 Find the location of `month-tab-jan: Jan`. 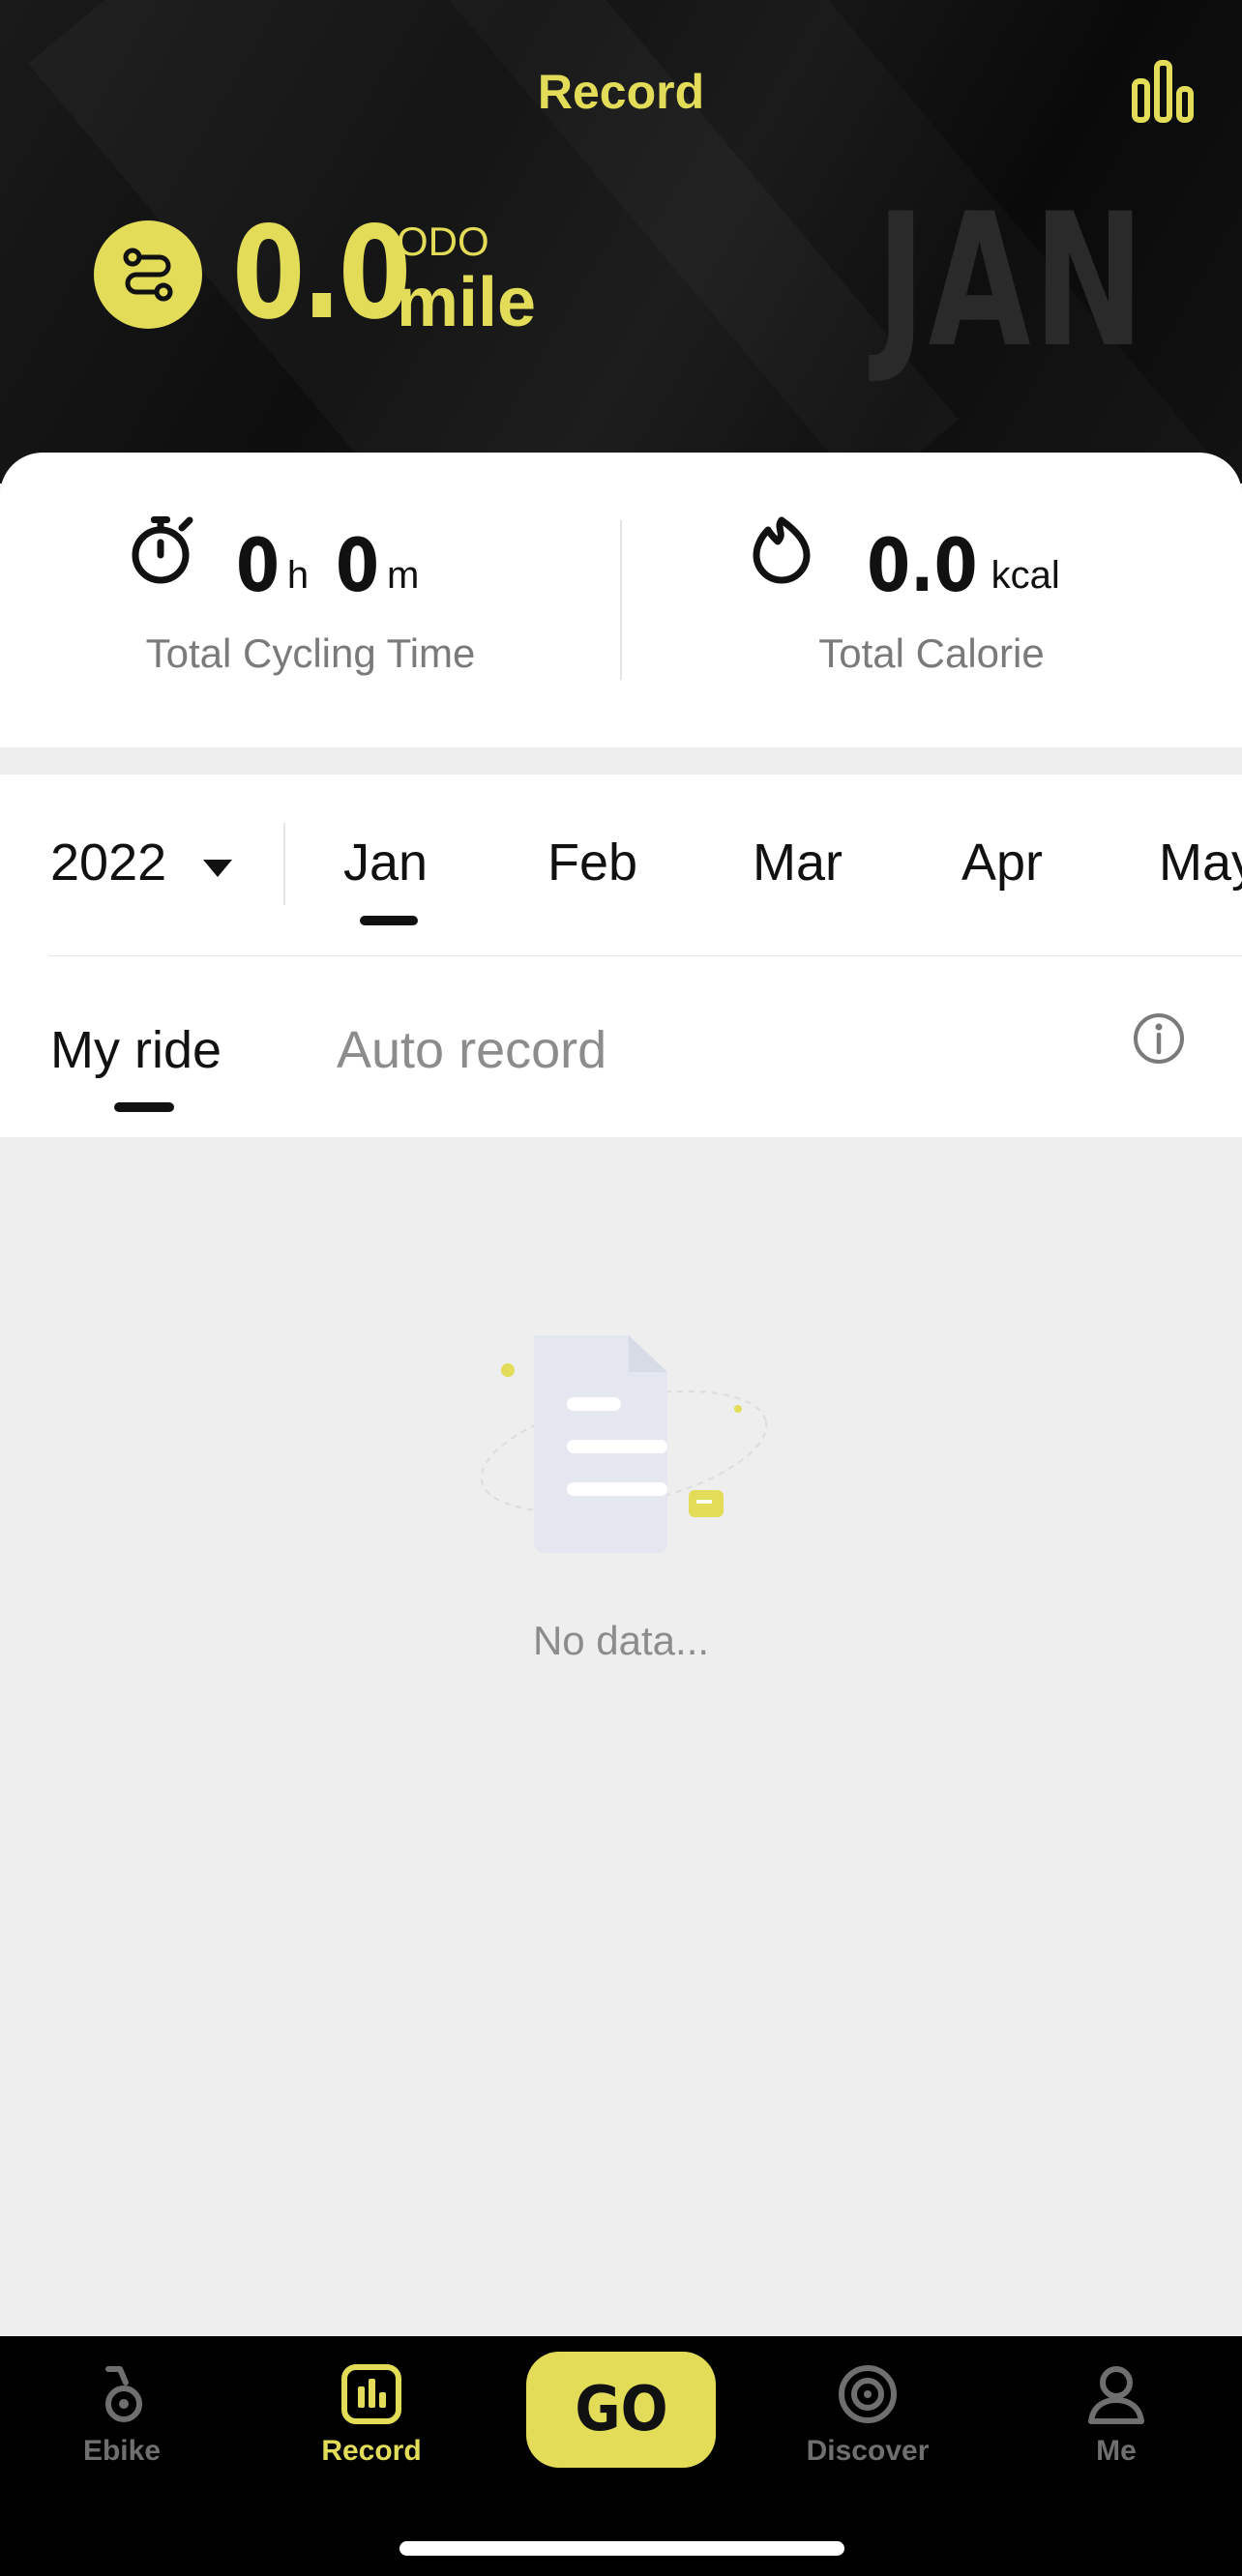

month-tab-jan: Jan is located at coordinates (385, 863).